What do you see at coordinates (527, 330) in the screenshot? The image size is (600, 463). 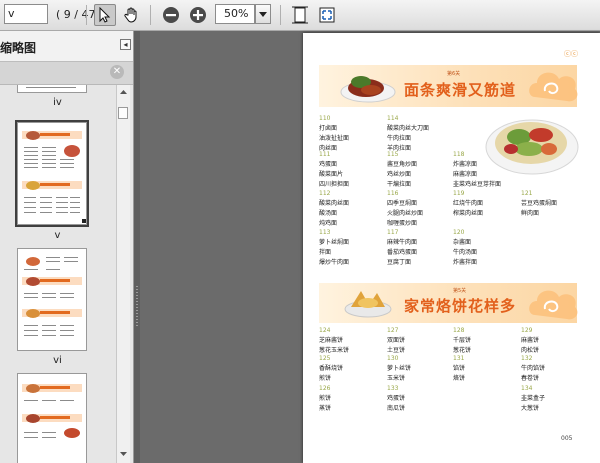 I see `menu-group-number: 129` at bounding box center [527, 330].